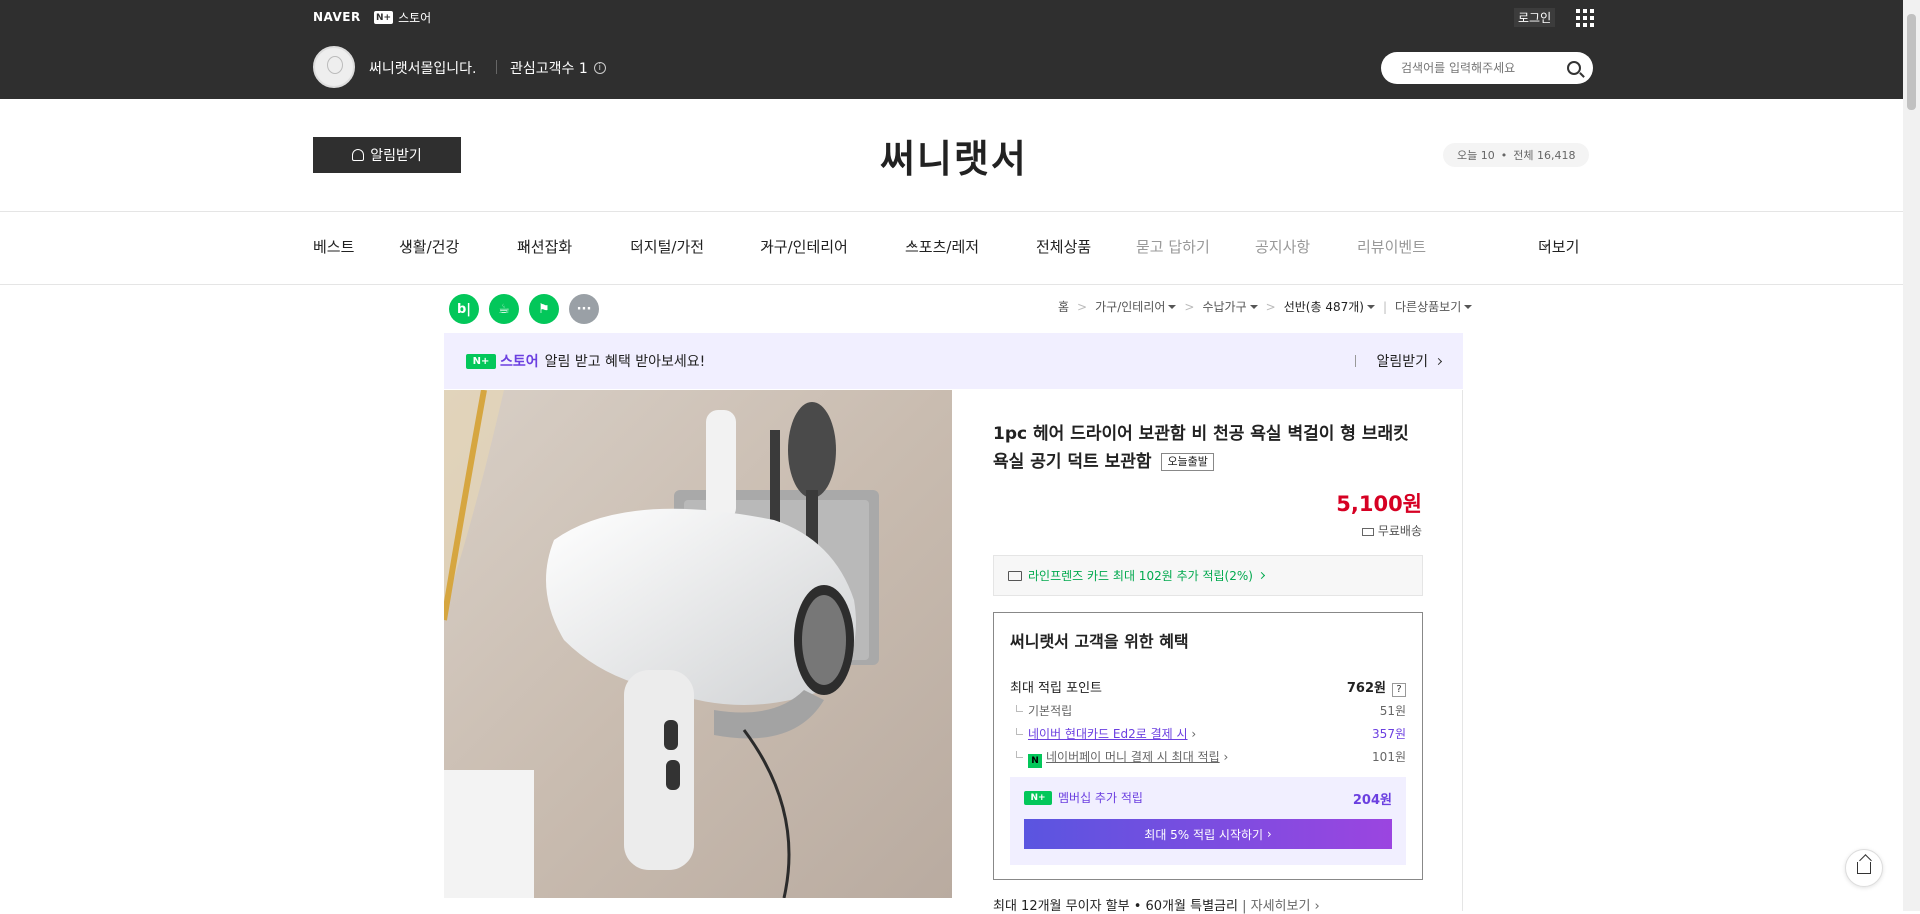 Image resolution: width=1920 pixels, height=914 pixels. What do you see at coordinates (544, 309) in the screenshot?
I see `bookmark-button: ⚑` at bounding box center [544, 309].